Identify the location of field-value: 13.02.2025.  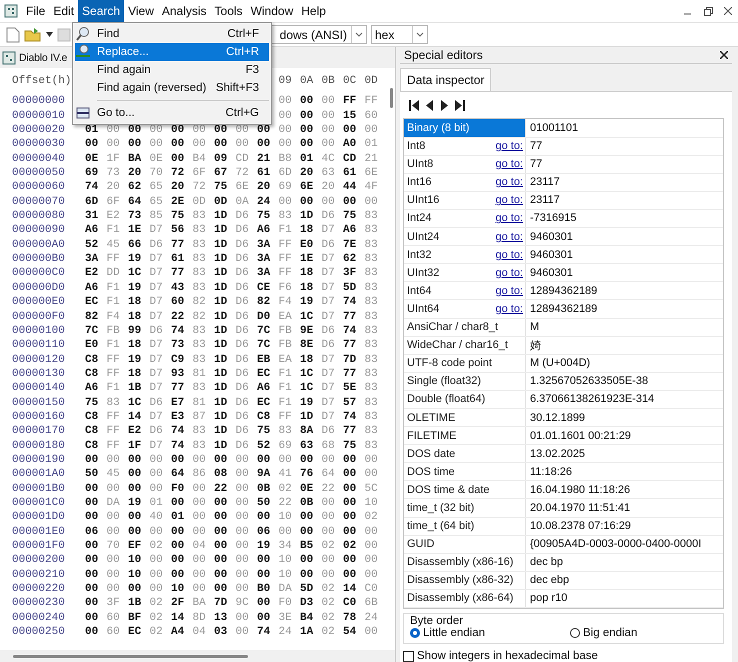
(624, 453).